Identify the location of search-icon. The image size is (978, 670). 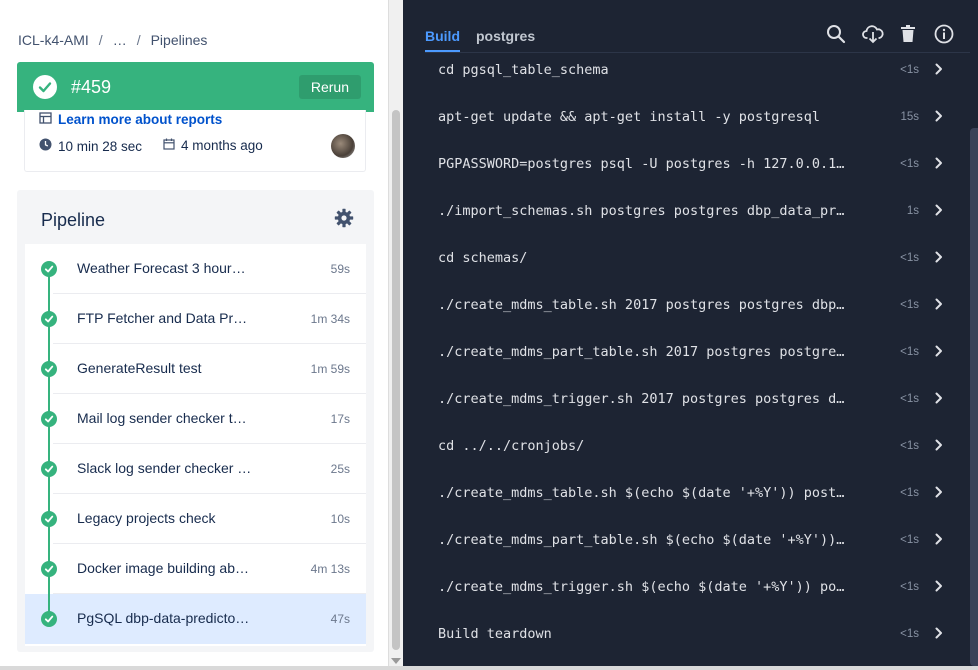
(836, 34).